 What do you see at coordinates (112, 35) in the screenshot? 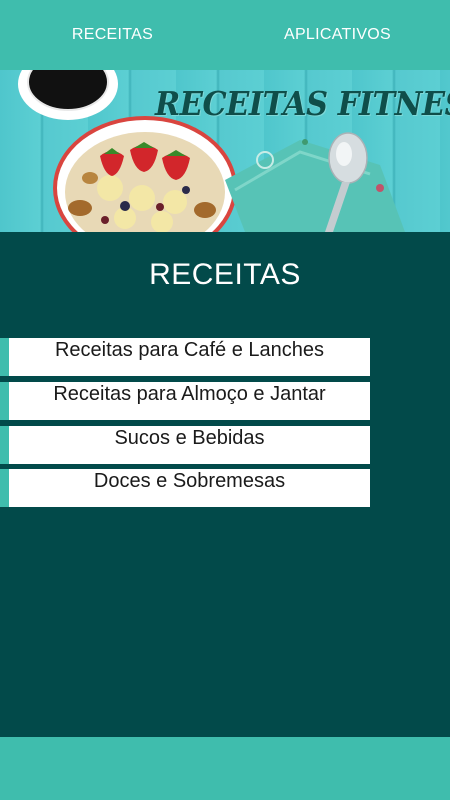
I see `tab-recipes: RECEITAS` at bounding box center [112, 35].